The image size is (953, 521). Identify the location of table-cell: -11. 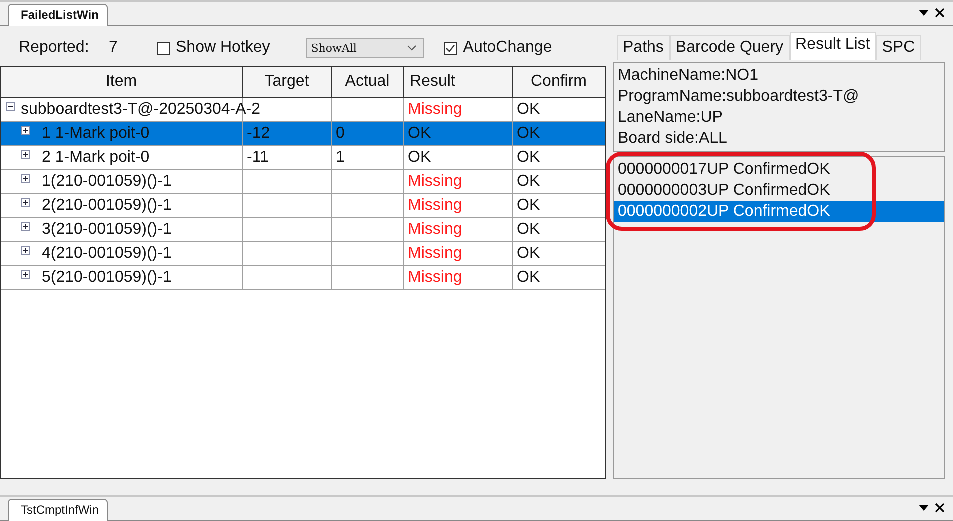
(258, 157).